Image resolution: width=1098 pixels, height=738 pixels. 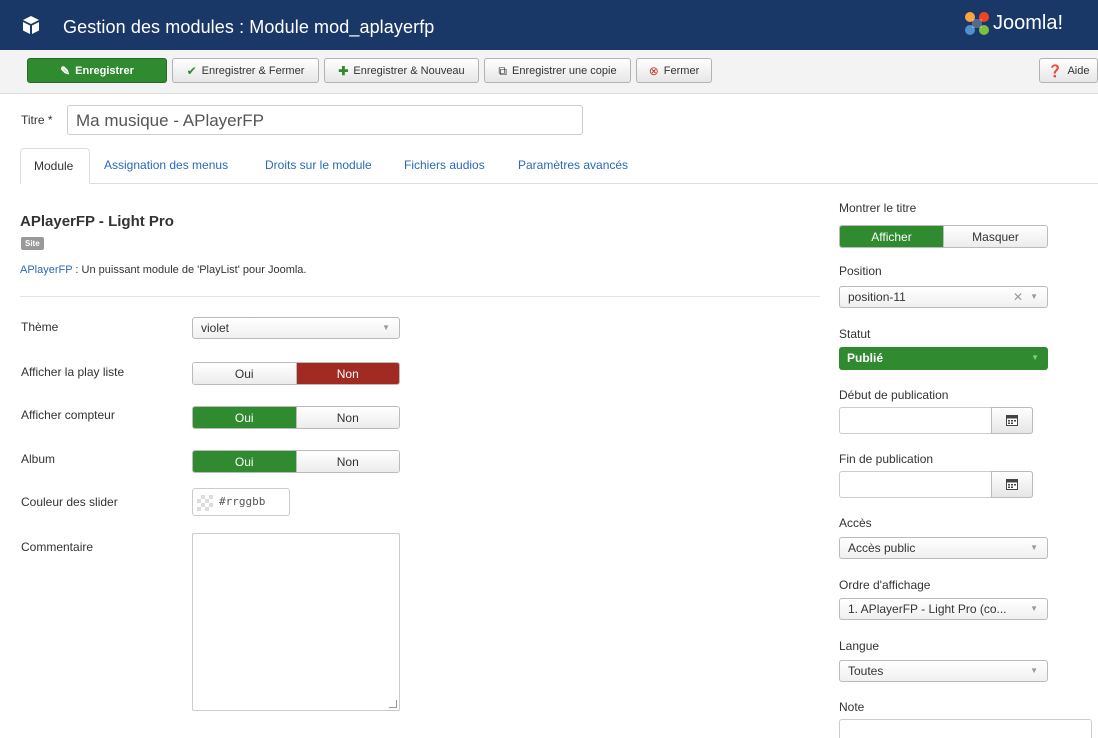 I want to click on montrer-titre-toggle: Afficher Masquer, so click(x=943, y=236).